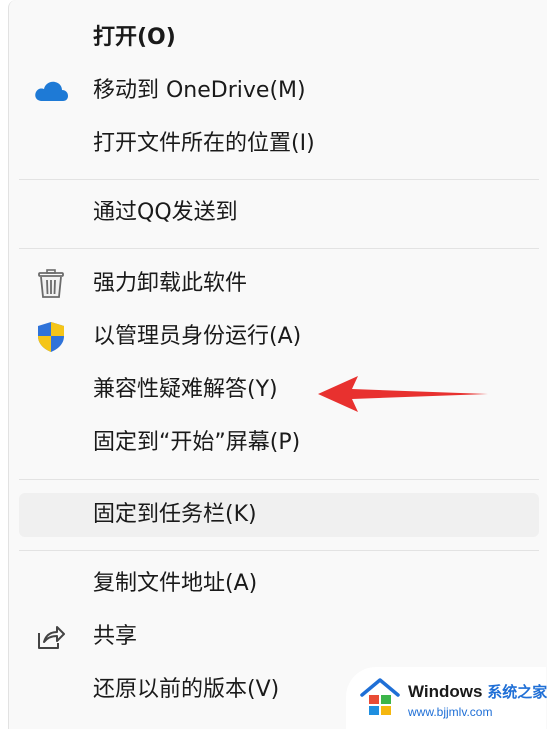  I want to click on menu-item-open-file-location: 打开文件所在的位置(I), so click(279, 144).